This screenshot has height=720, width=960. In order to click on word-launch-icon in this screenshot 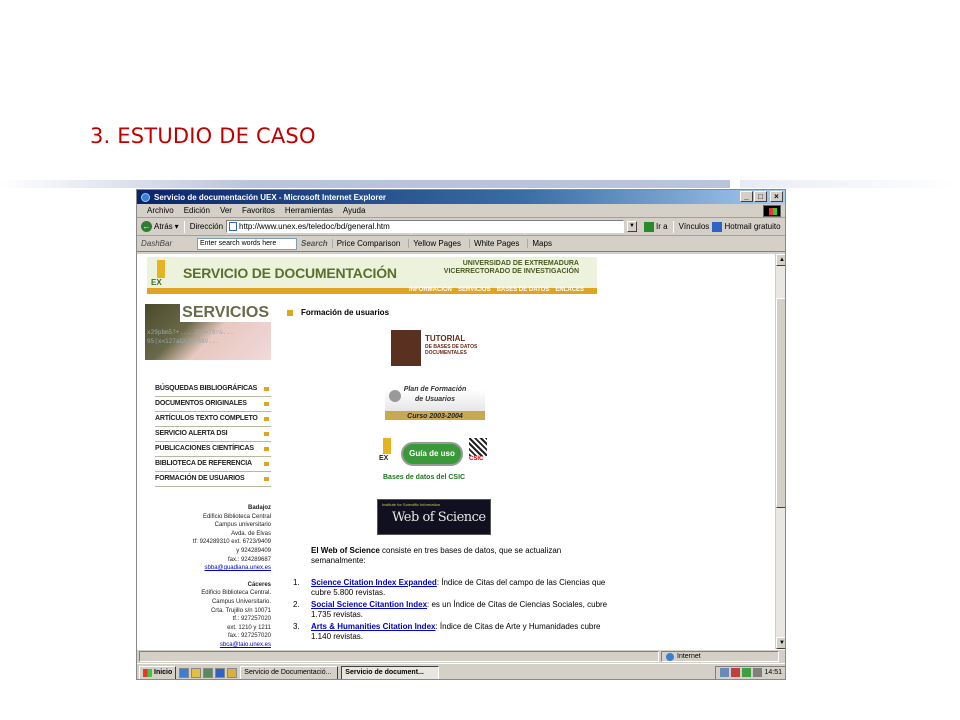, I will do `click(220, 672)`.